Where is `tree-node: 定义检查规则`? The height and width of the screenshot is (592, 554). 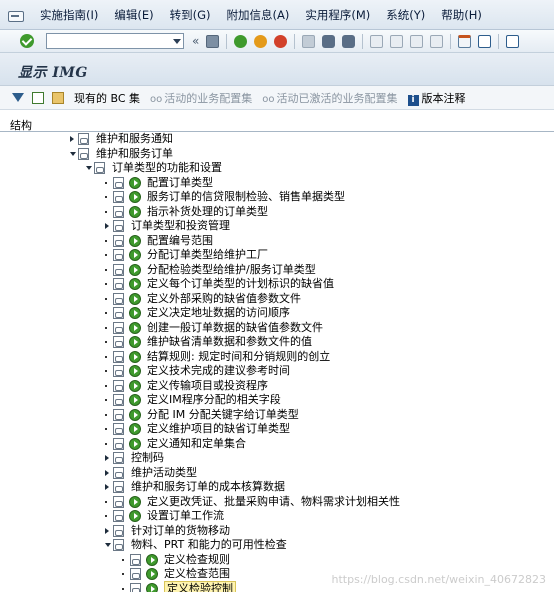 tree-node: 定义检查规则 is located at coordinates (277, 560).